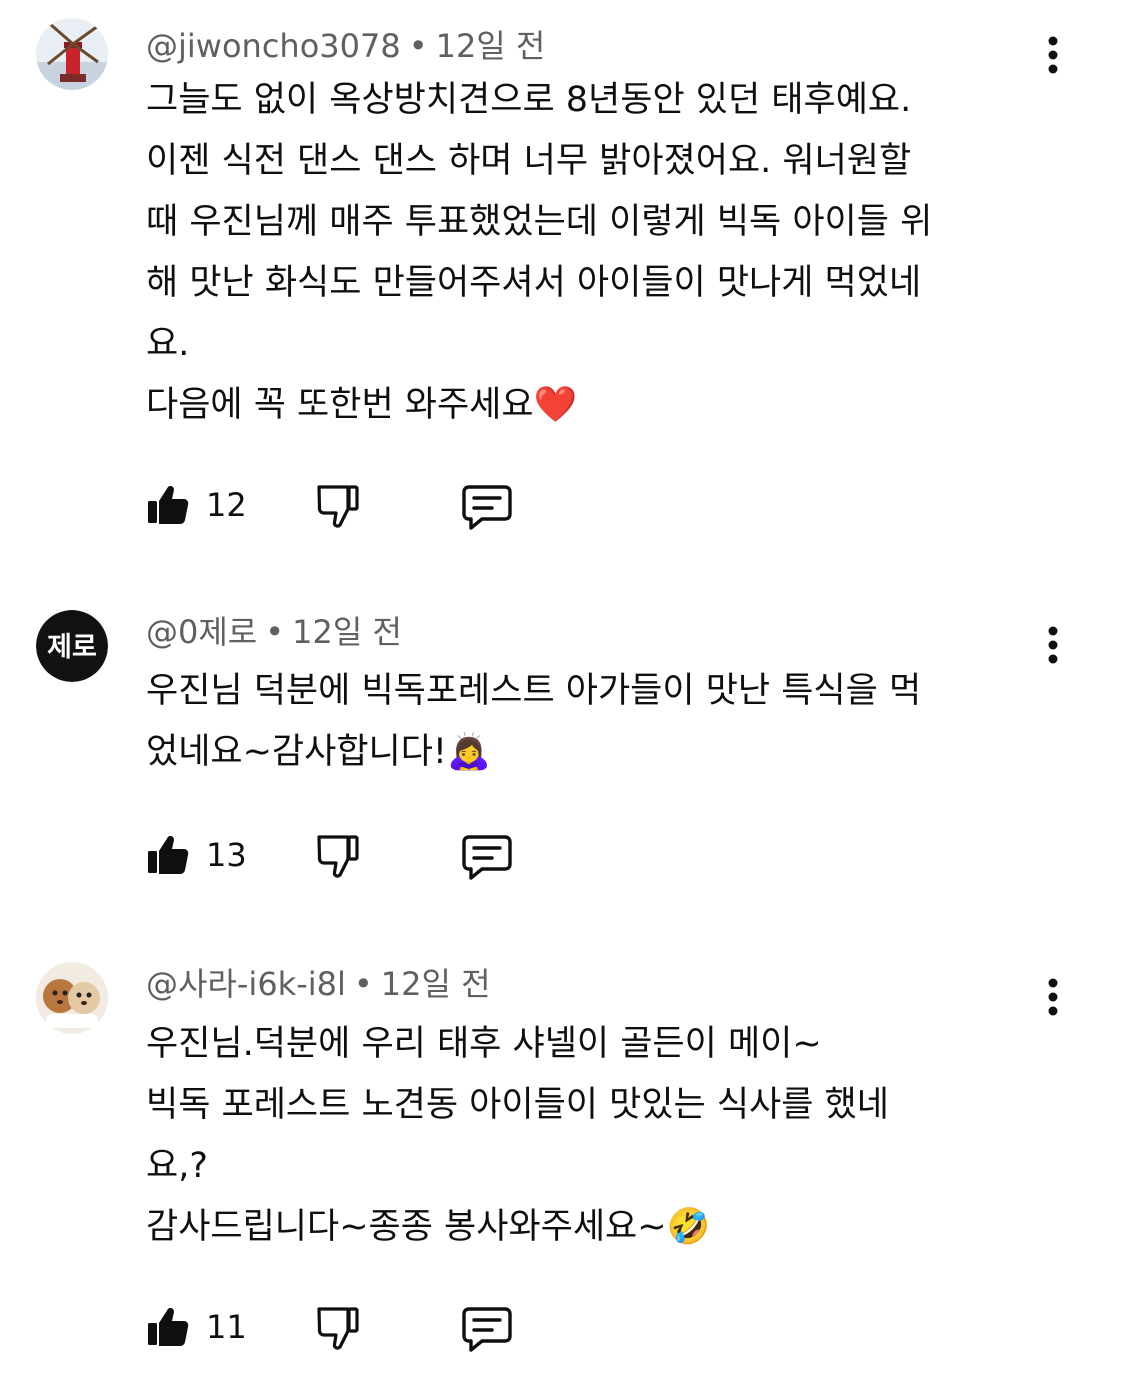  Describe the element at coordinates (529, 100) in the screenshot. I see `comment-line: 그늘도 없이 옥상방치견으로 8년동안 있던 태후예요.` at that location.